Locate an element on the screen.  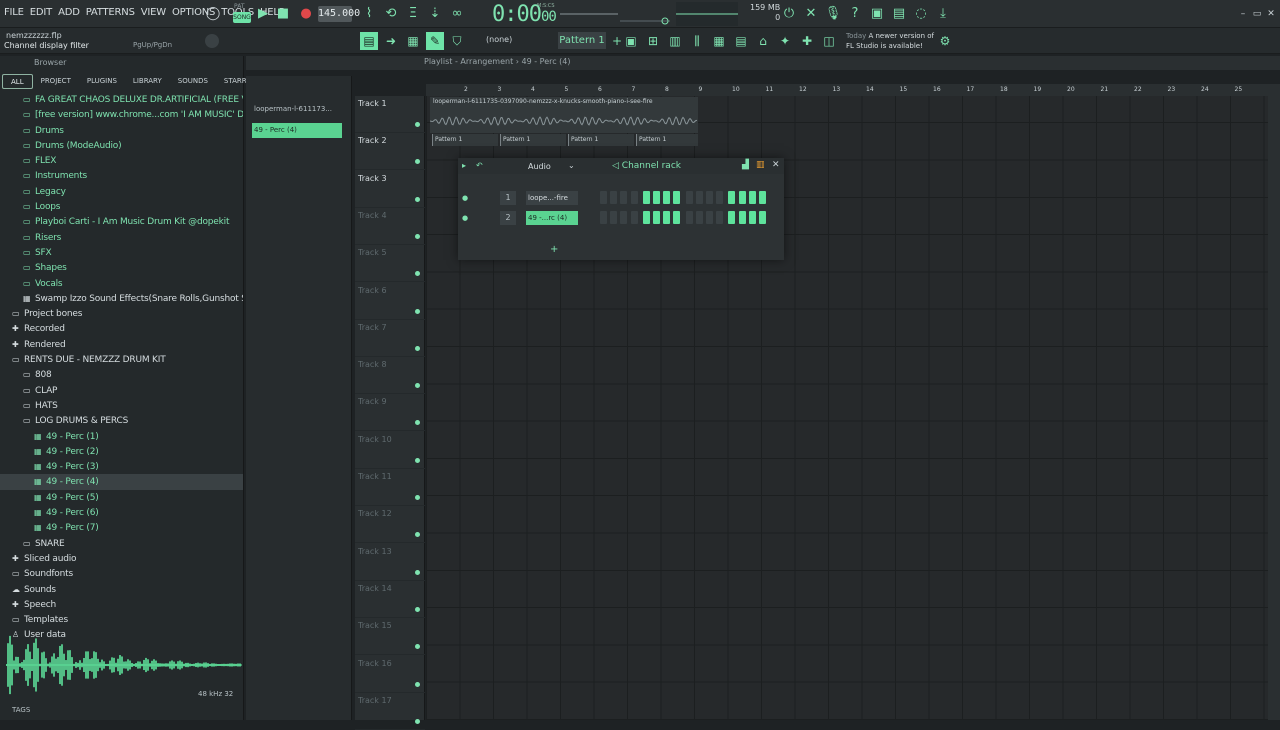
rack-menu-icon: ▸ is located at coordinates (464, 165).